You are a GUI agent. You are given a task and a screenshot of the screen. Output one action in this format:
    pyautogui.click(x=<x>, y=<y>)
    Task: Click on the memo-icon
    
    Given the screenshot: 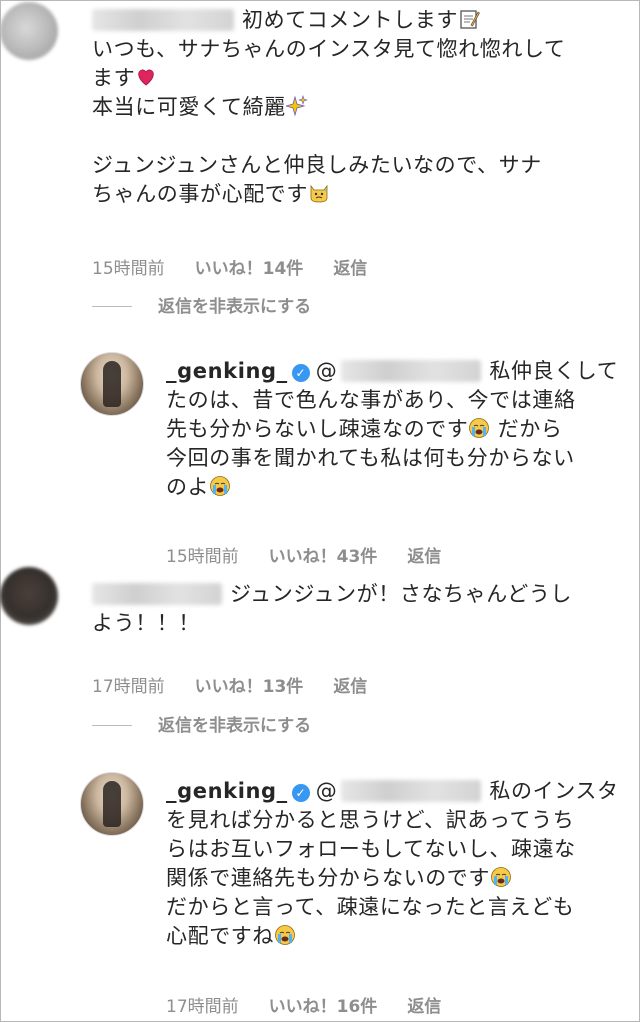 What is the action you would take?
    pyautogui.click(x=470, y=19)
    